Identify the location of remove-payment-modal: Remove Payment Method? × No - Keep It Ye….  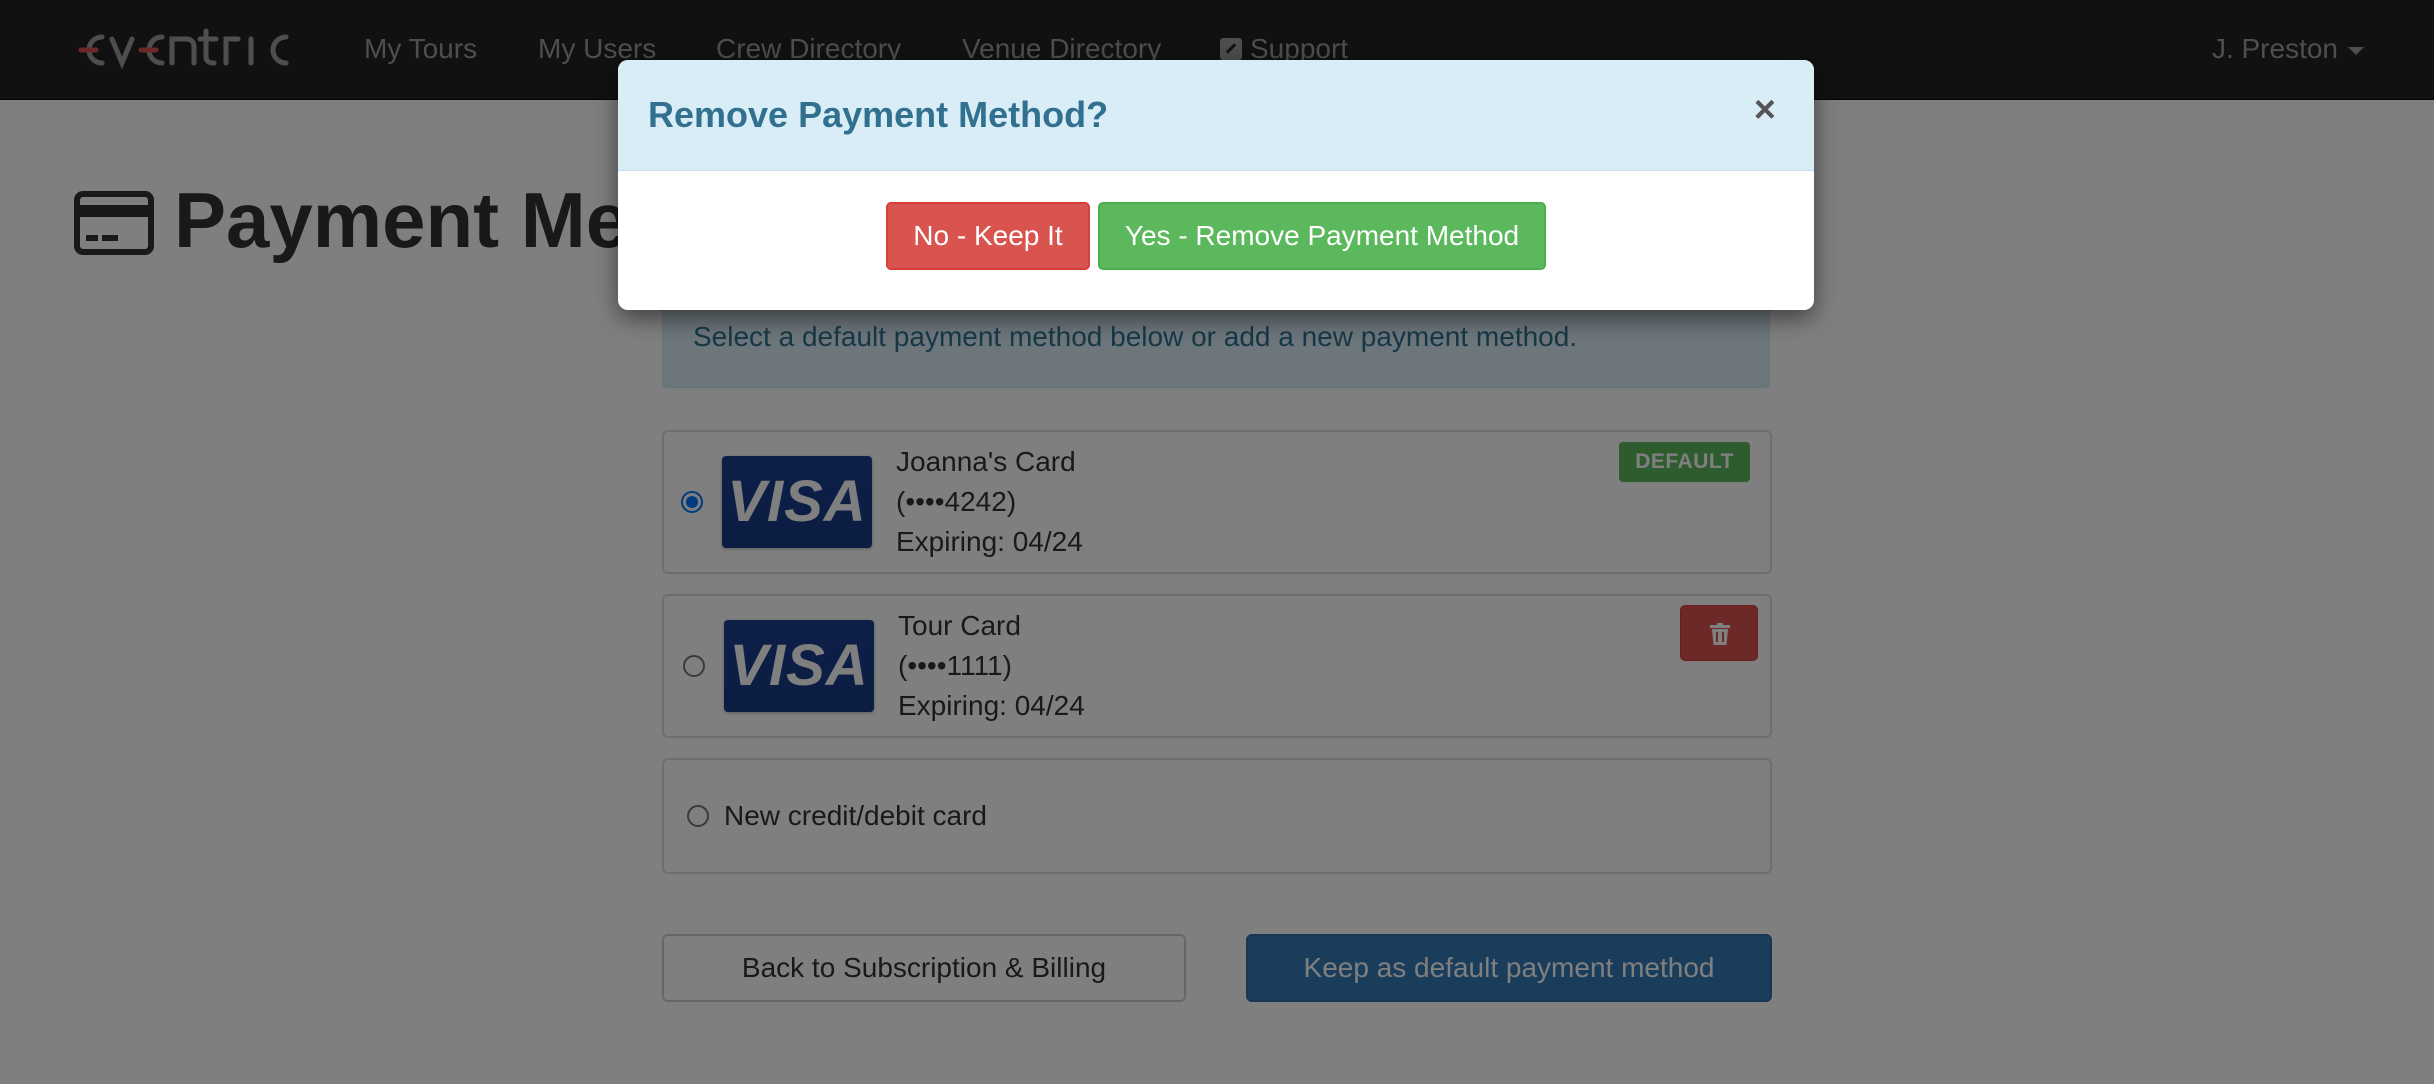
(1216, 185).